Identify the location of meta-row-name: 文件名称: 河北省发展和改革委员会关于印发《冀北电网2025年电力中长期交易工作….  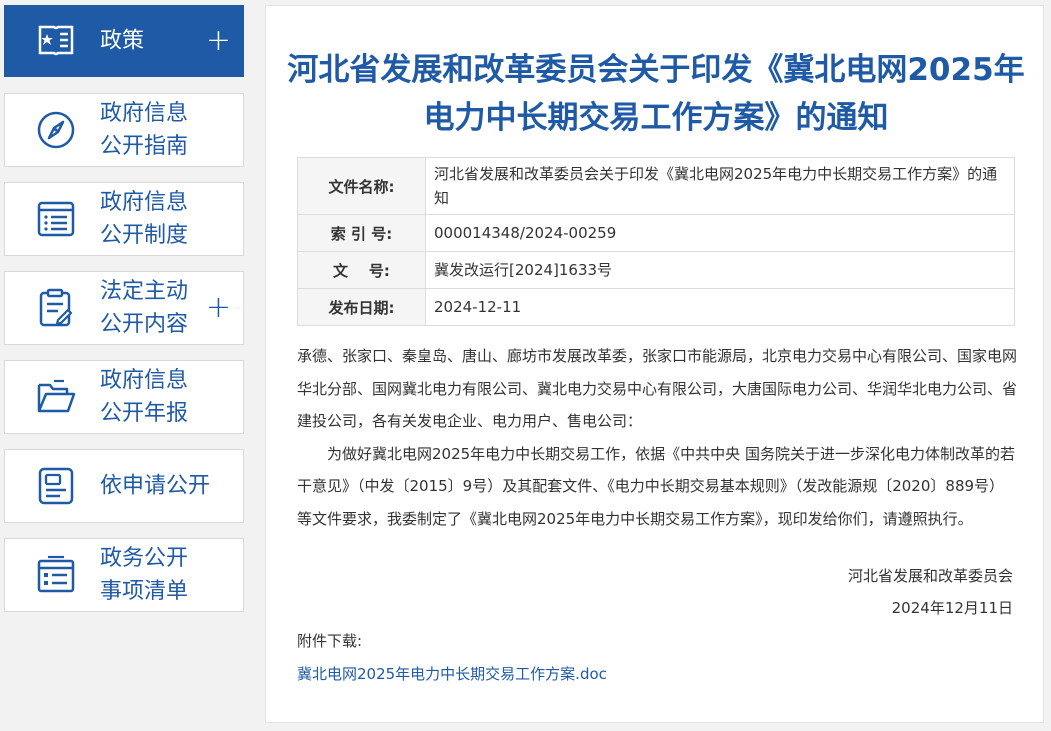
(656, 186).